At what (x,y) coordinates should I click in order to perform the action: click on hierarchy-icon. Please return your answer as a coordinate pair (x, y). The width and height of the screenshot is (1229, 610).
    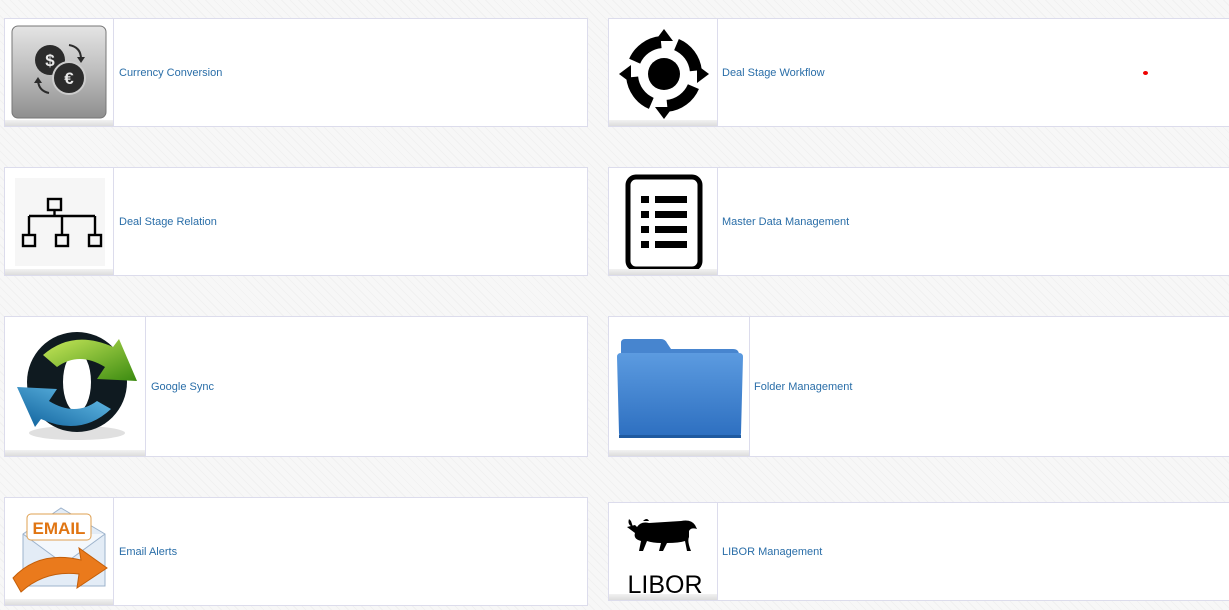
    Looking at the image, I should click on (60, 222).